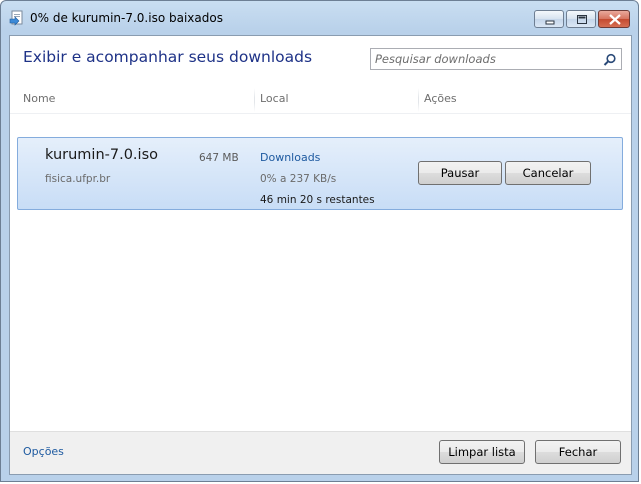 Image resolution: width=641 pixels, height=484 pixels. Describe the element at coordinates (219, 158) in the screenshot. I see `file-size: 647 MB` at that location.